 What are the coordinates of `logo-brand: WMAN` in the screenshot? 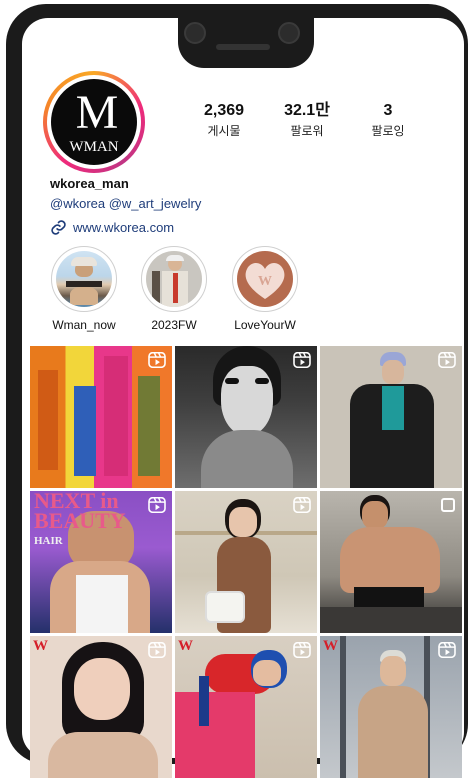 It's located at (94, 147).